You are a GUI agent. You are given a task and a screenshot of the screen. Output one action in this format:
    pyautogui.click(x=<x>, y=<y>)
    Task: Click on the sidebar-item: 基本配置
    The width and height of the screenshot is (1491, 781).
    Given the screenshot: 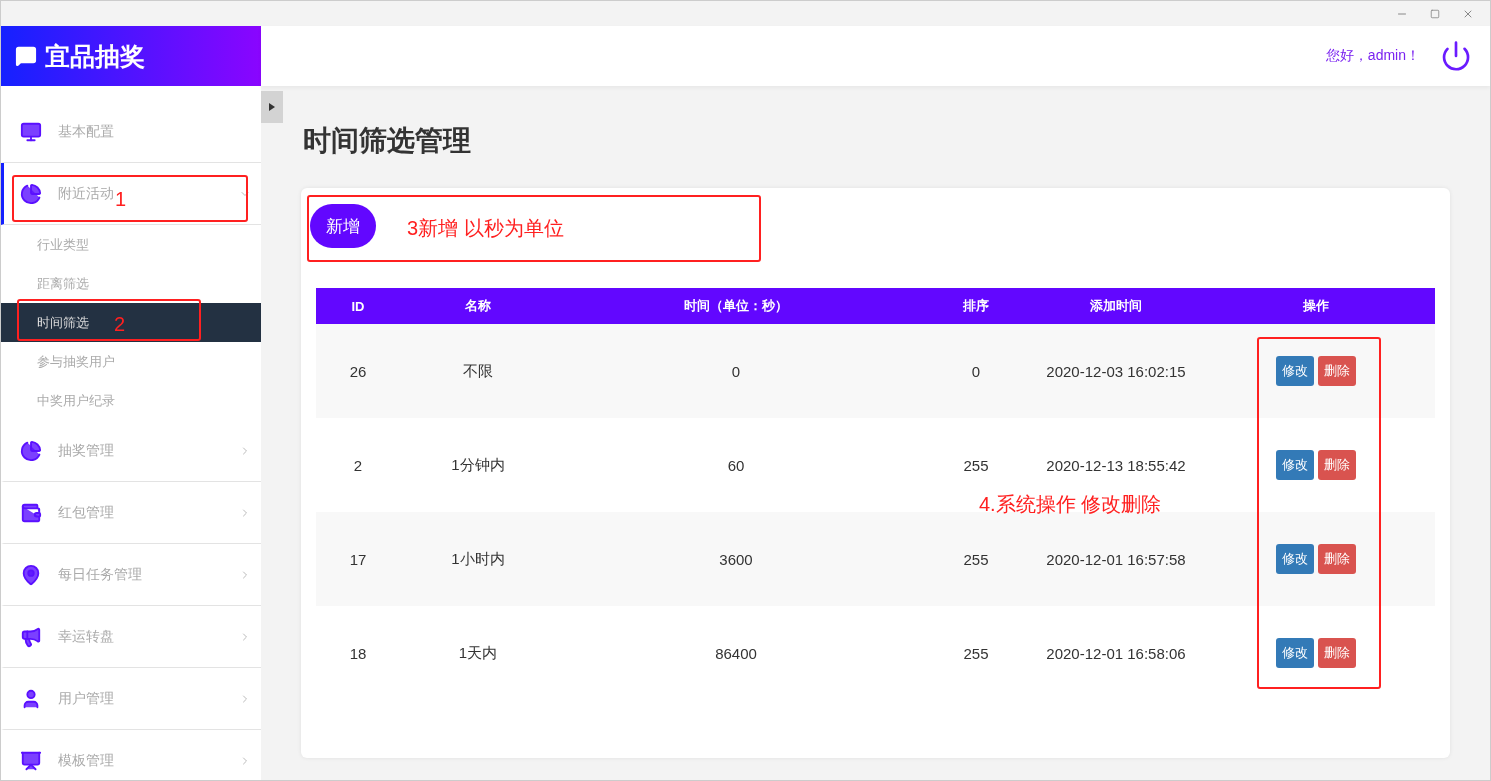 What is the action you would take?
    pyautogui.click(x=131, y=132)
    